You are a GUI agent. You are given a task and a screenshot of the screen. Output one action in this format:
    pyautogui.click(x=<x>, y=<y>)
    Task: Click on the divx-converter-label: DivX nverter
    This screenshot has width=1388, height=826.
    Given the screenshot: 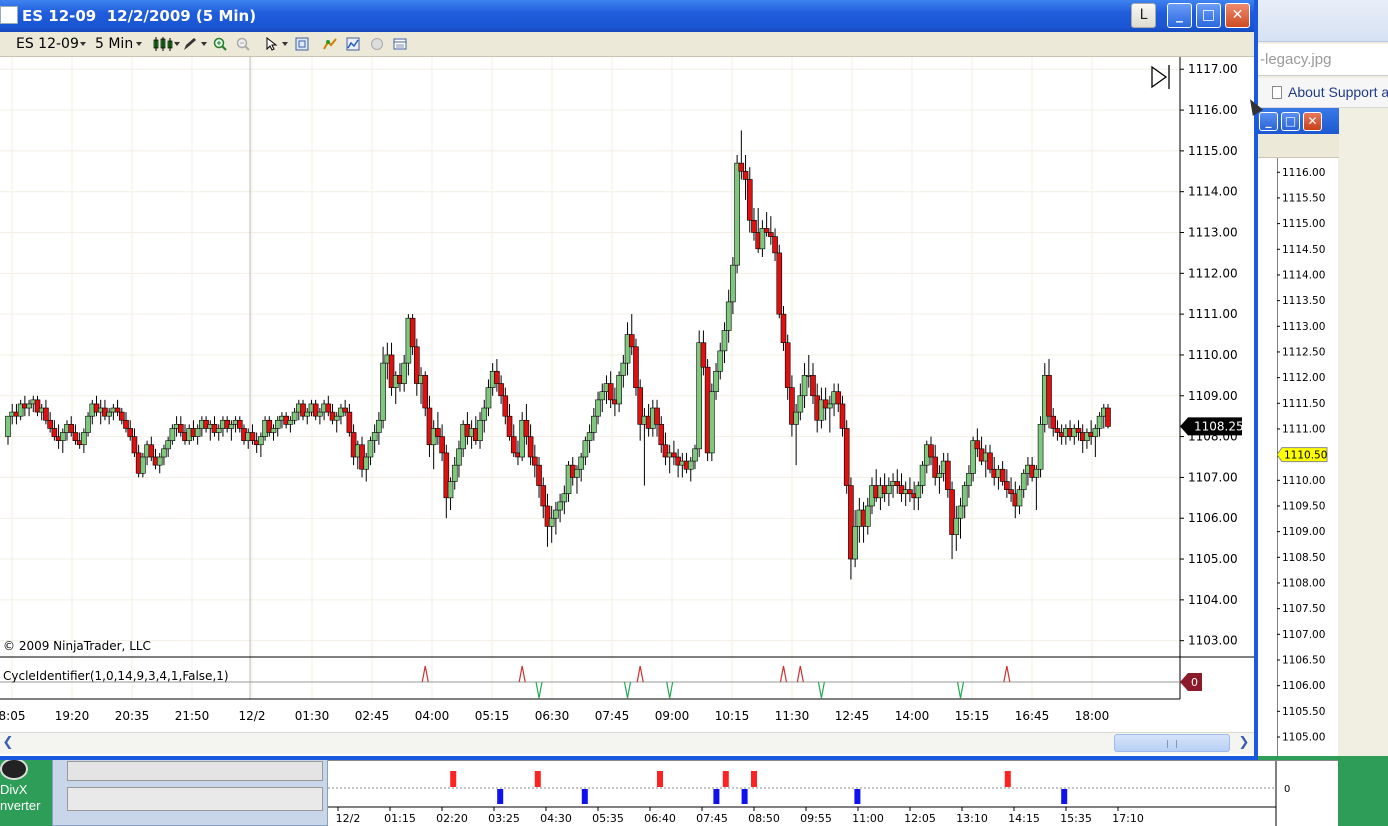 What is the action you would take?
    pyautogui.click(x=20, y=798)
    